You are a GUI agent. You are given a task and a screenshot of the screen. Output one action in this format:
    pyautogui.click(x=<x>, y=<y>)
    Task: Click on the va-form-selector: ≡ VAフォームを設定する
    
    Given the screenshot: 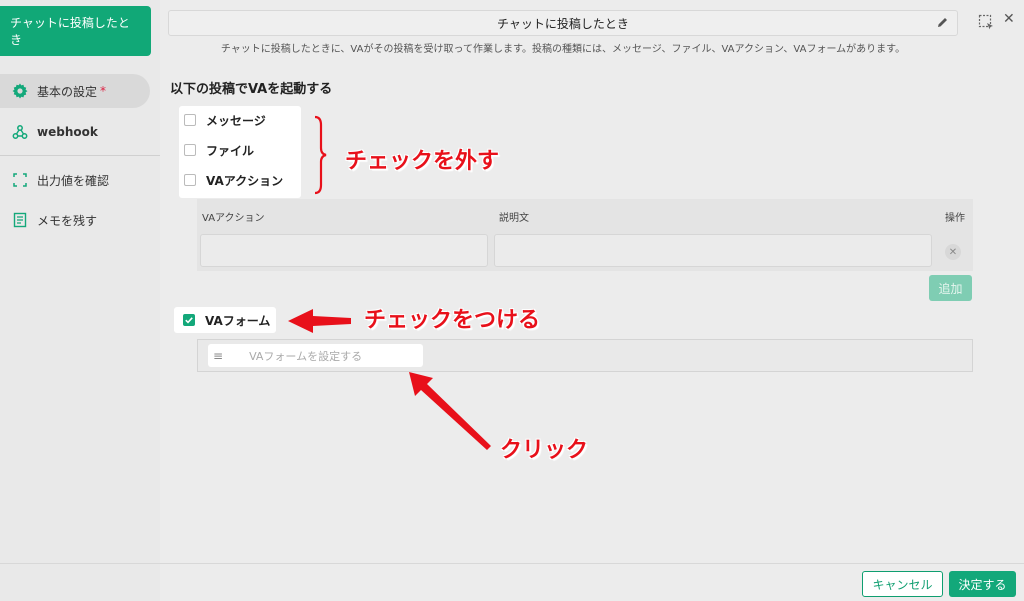 What is the action you would take?
    pyautogui.click(x=315, y=355)
    